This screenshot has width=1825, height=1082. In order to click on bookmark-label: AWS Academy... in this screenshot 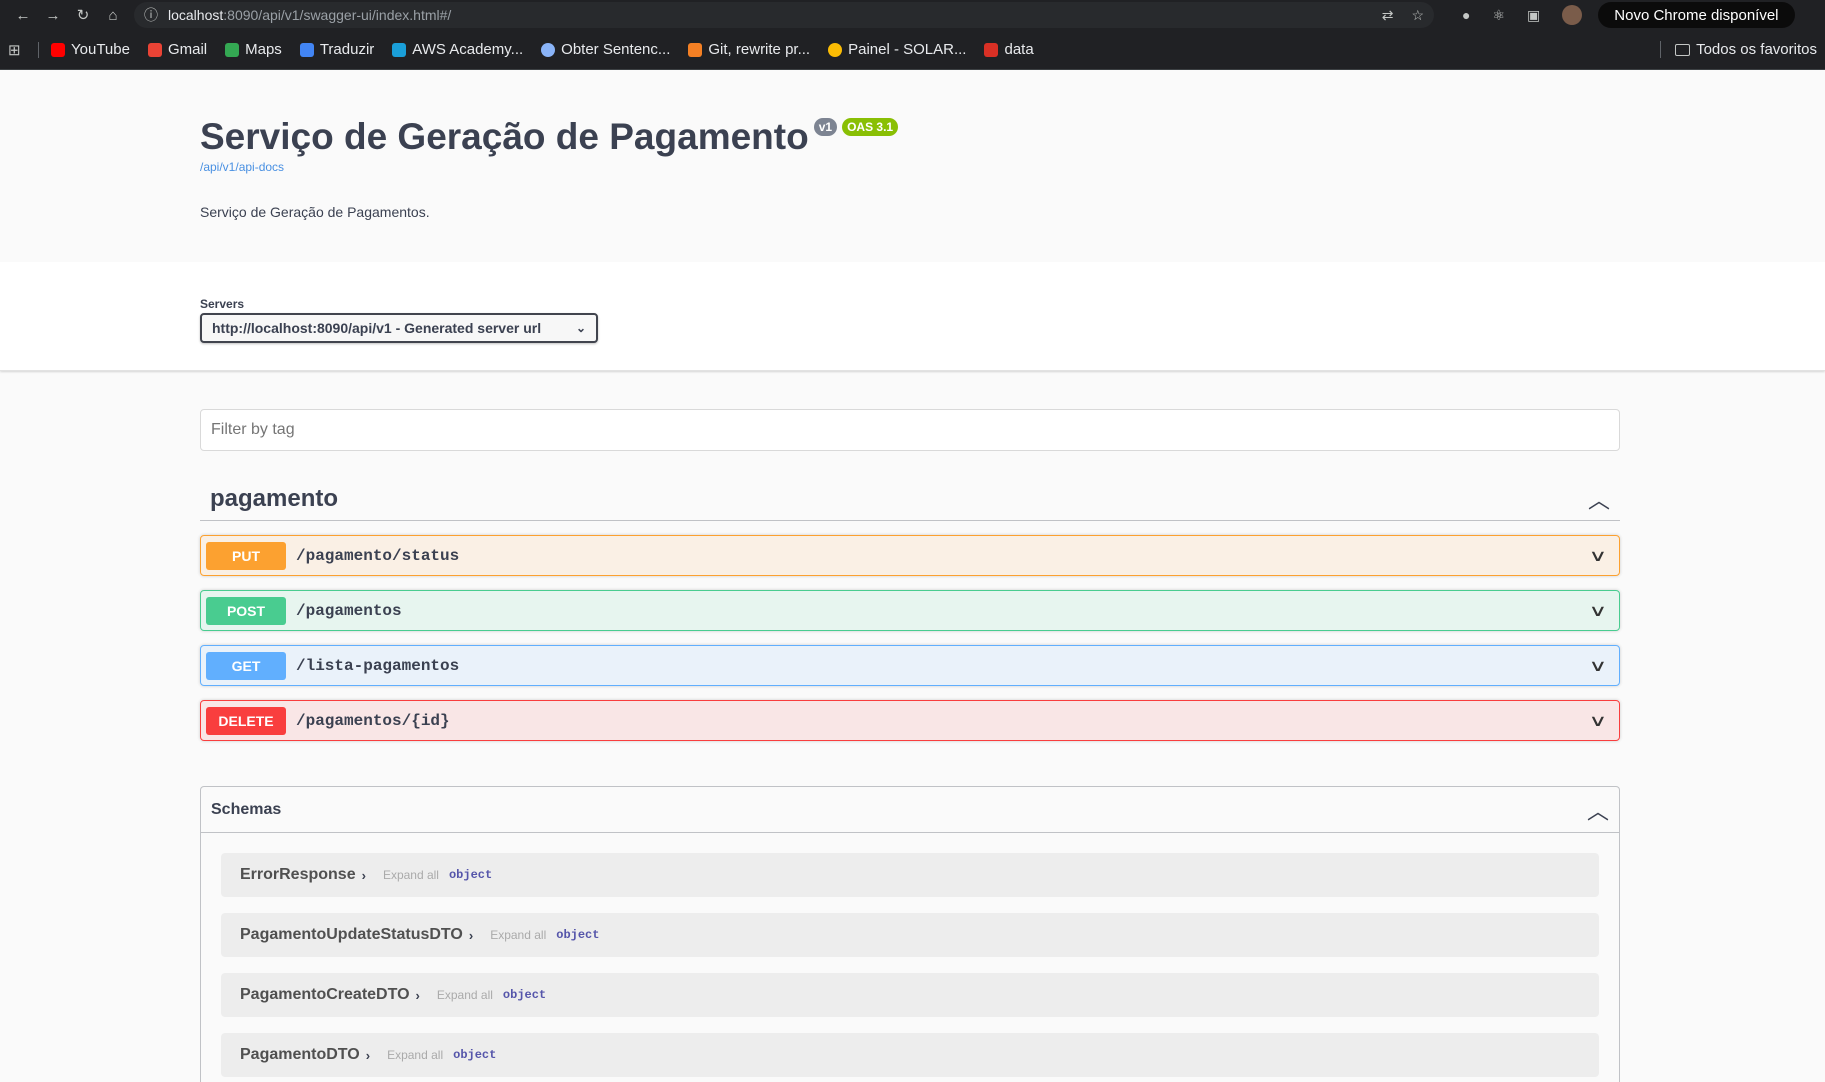, I will do `click(468, 49)`.